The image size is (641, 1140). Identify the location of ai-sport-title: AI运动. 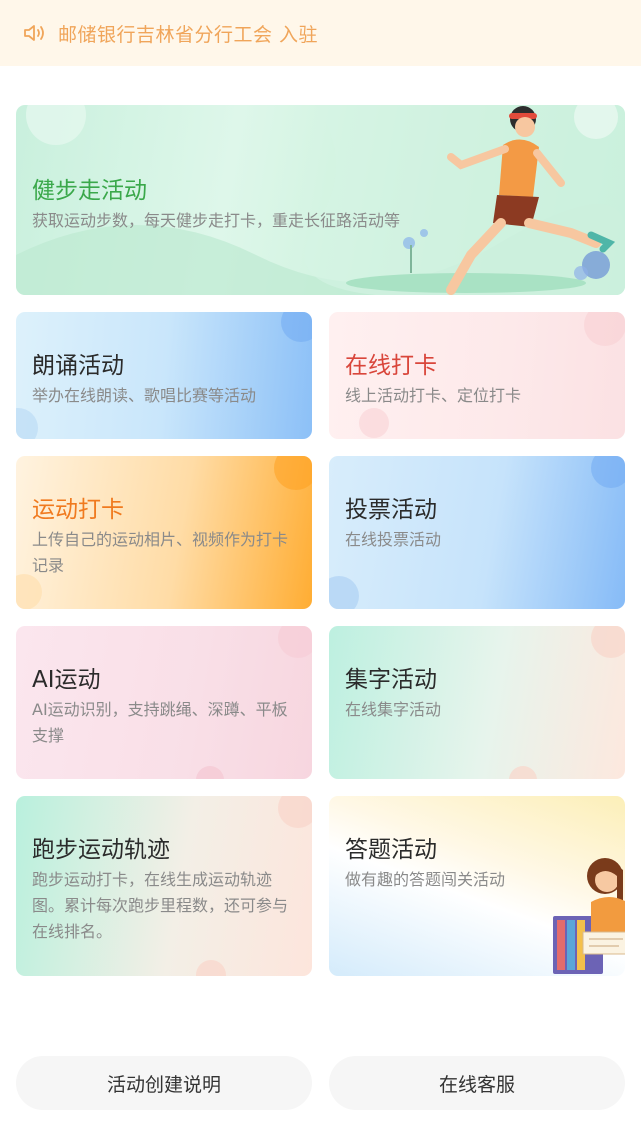
(66, 680).